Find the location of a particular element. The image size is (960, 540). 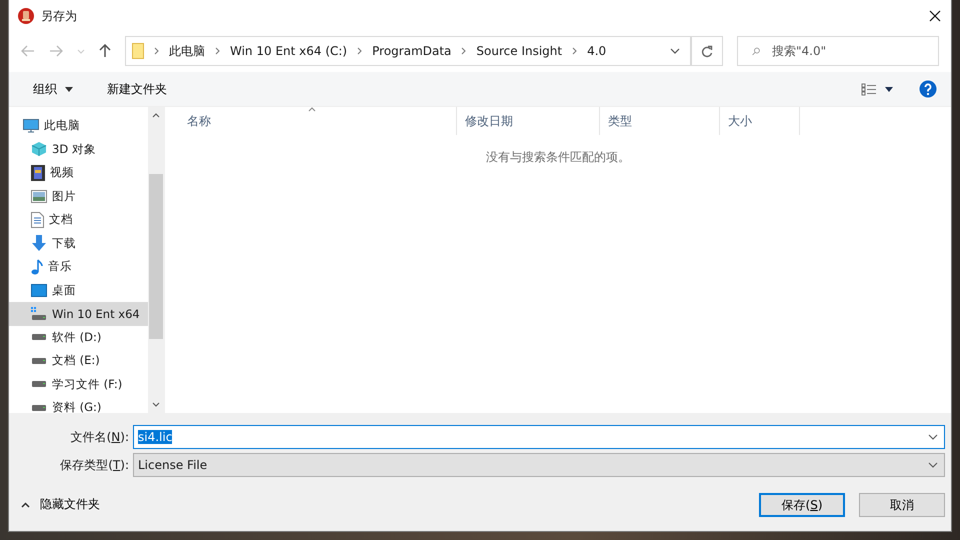

picture-icon is located at coordinates (39, 196).